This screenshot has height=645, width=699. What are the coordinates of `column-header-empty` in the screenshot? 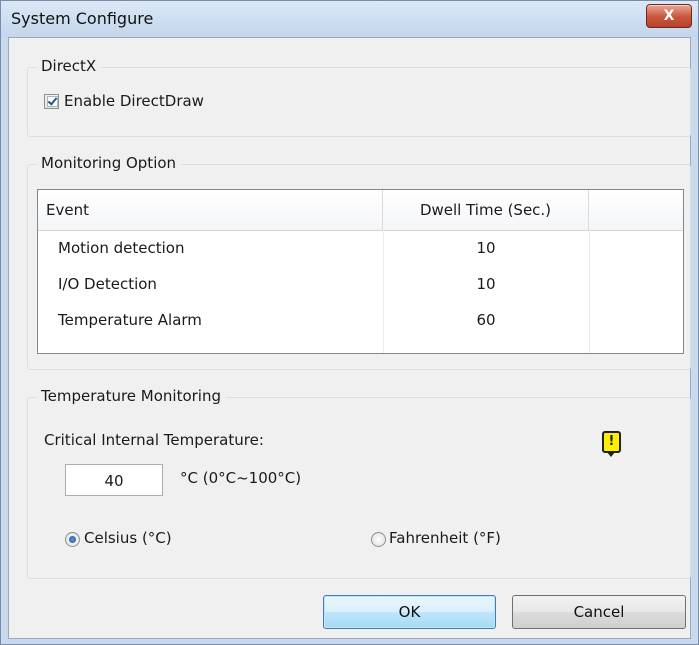 It's located at (636, 210).